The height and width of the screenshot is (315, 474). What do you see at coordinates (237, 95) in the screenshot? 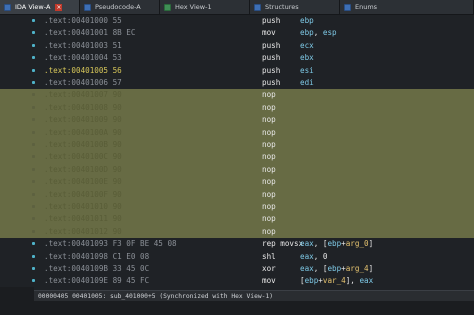
I see `listing-row: .text:00401007 90 nop` at bounding box center [237, 95].